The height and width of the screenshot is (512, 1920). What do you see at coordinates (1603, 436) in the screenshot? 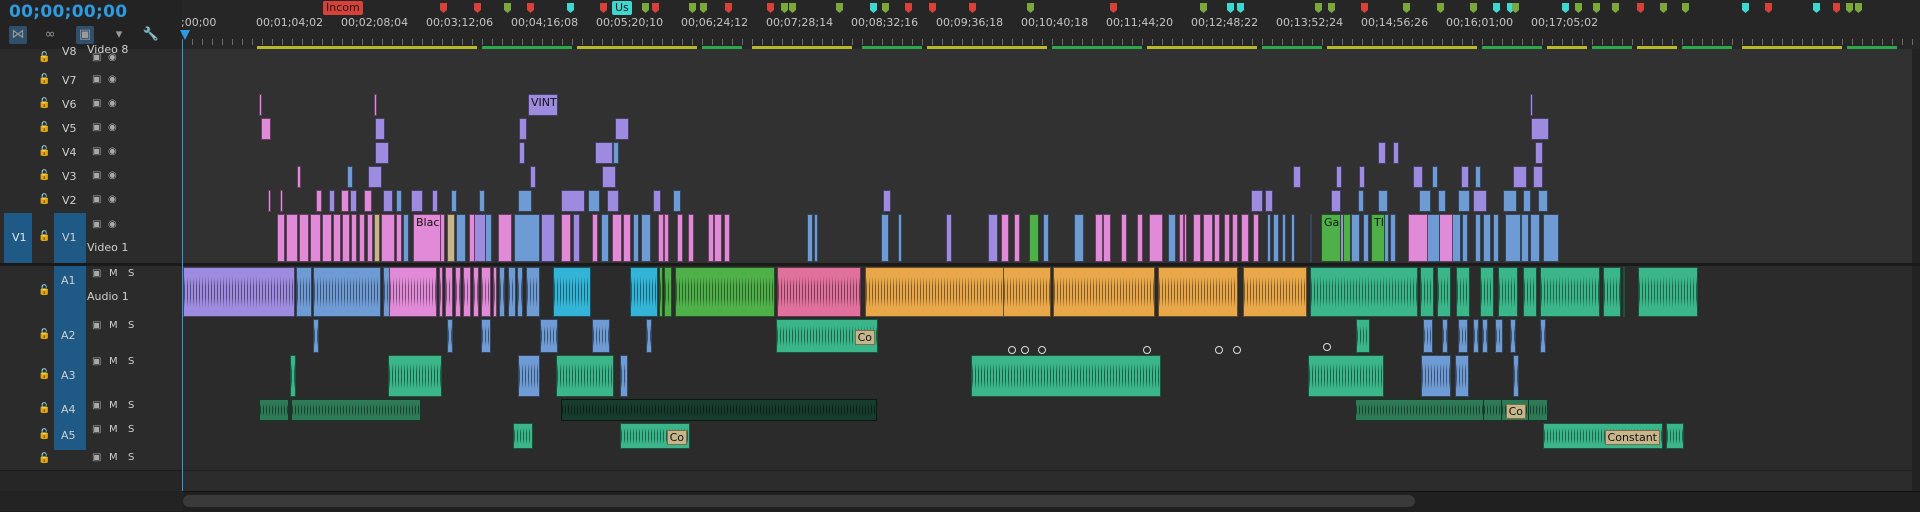
I see `audio-clip: Constant` at bounding box center [1603, 436].